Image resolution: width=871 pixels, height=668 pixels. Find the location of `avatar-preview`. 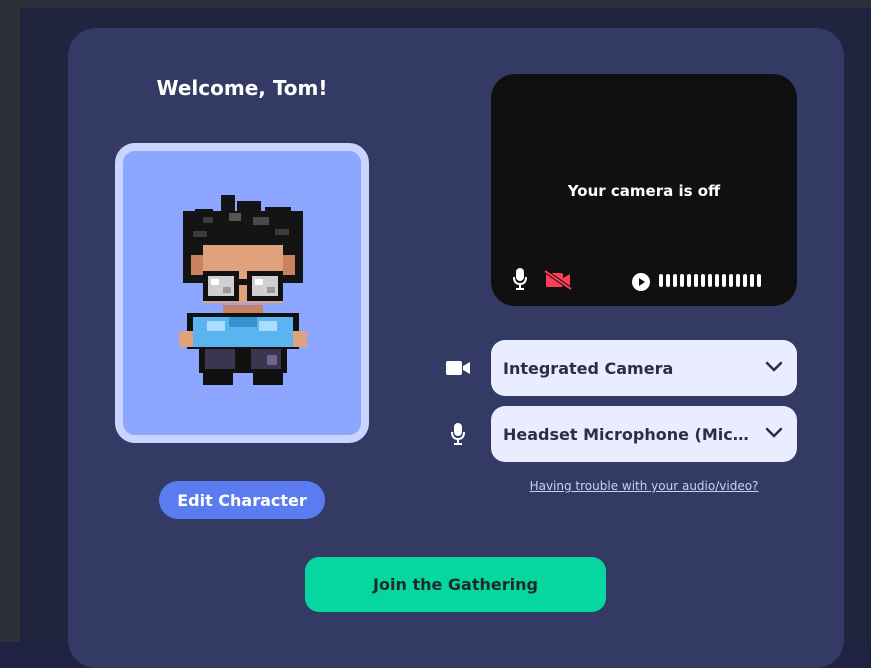

avatar-preview is located at coordinates (242, 293).